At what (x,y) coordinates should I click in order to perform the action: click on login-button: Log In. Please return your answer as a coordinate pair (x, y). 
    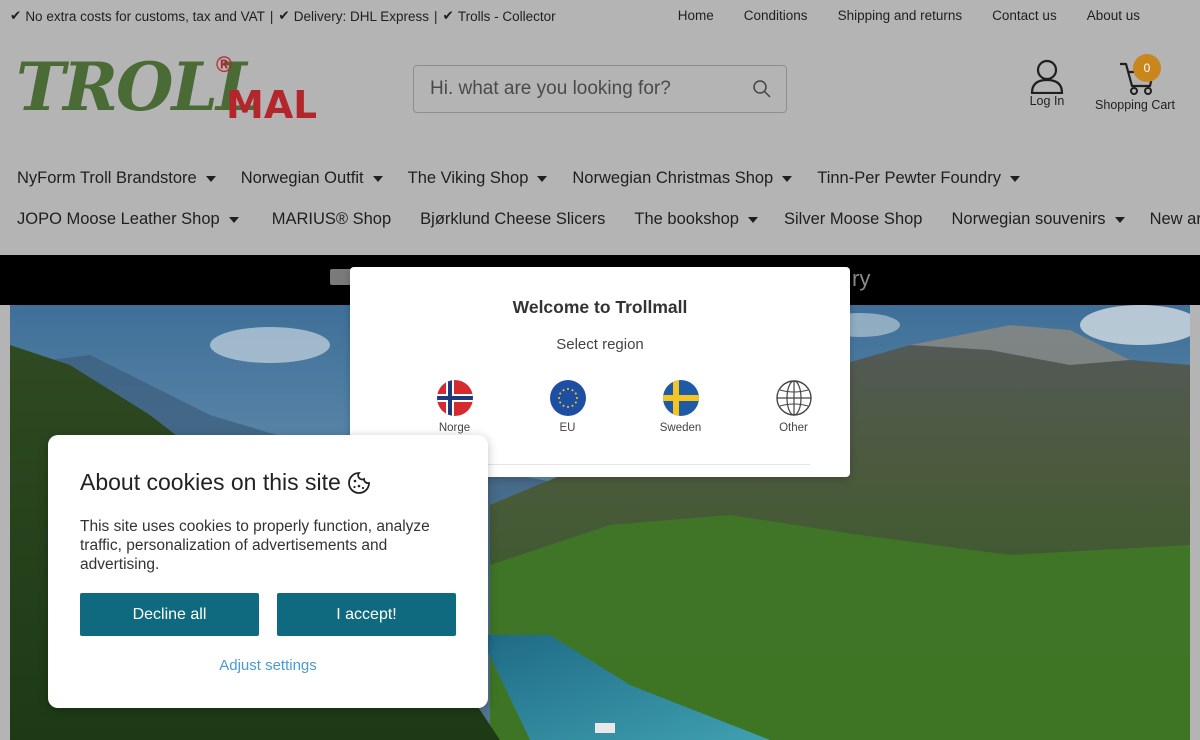
    Looking at the image, I should click on (1047, 88).